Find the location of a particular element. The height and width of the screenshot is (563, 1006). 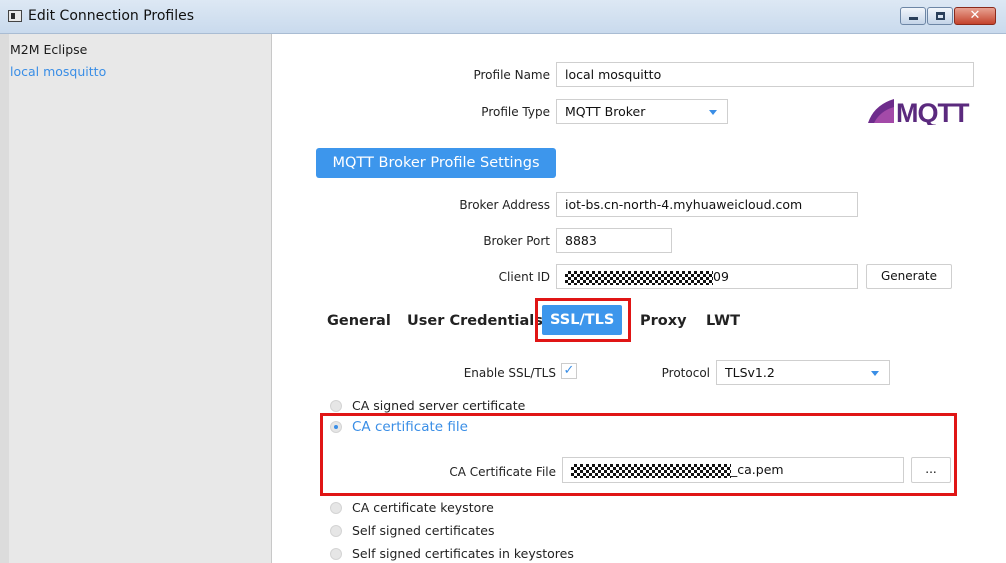

maximize-button is located at coordinates (940, 16).